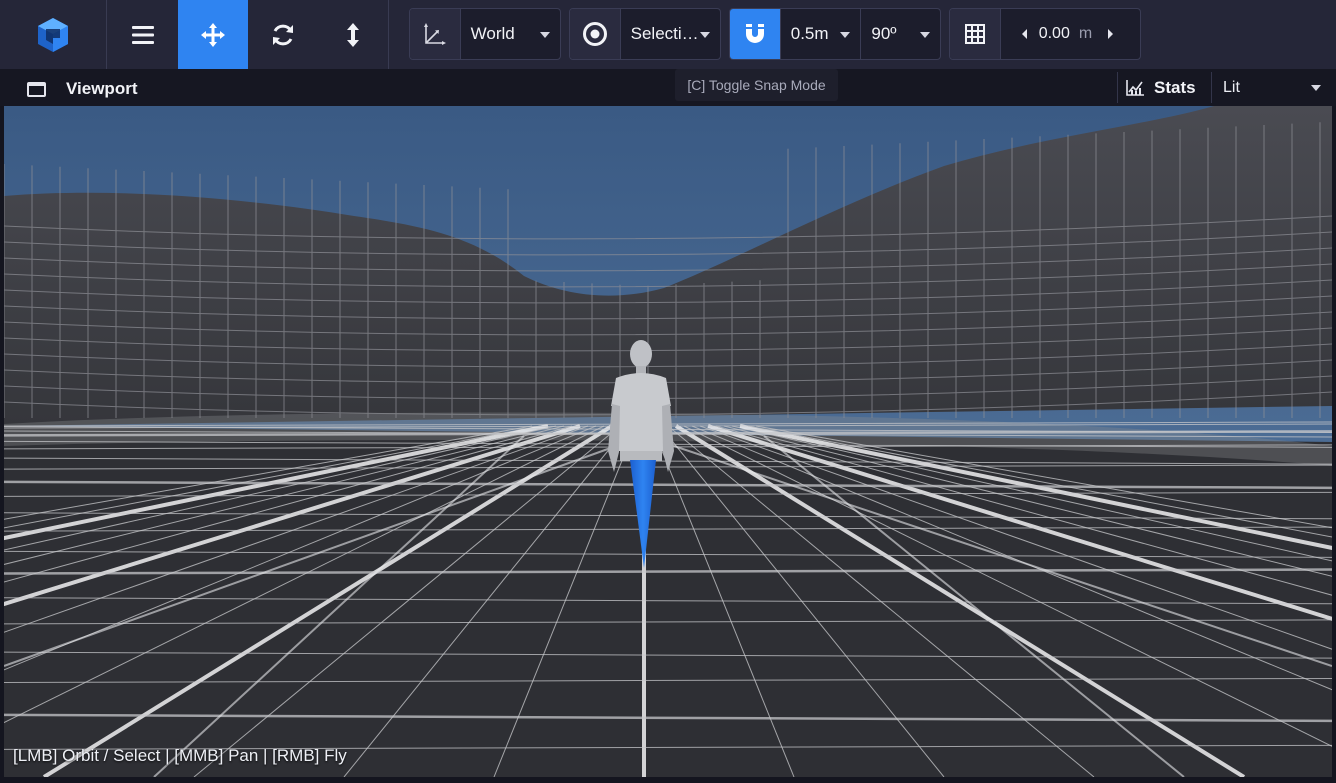  I want to click on menu-button, so click(143, 34).